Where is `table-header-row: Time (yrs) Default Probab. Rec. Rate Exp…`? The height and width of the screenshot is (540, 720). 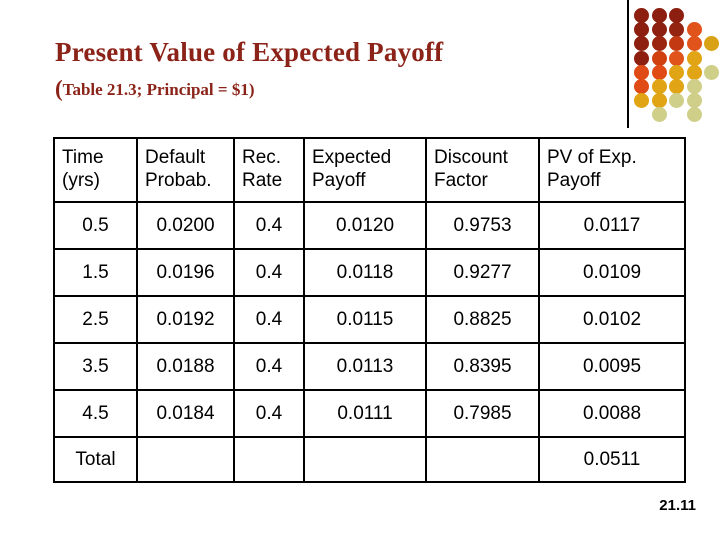 table-header-row: Time (yrs) Default Probab. Rec. Rate Exp… is located at coordinates (369, 170).